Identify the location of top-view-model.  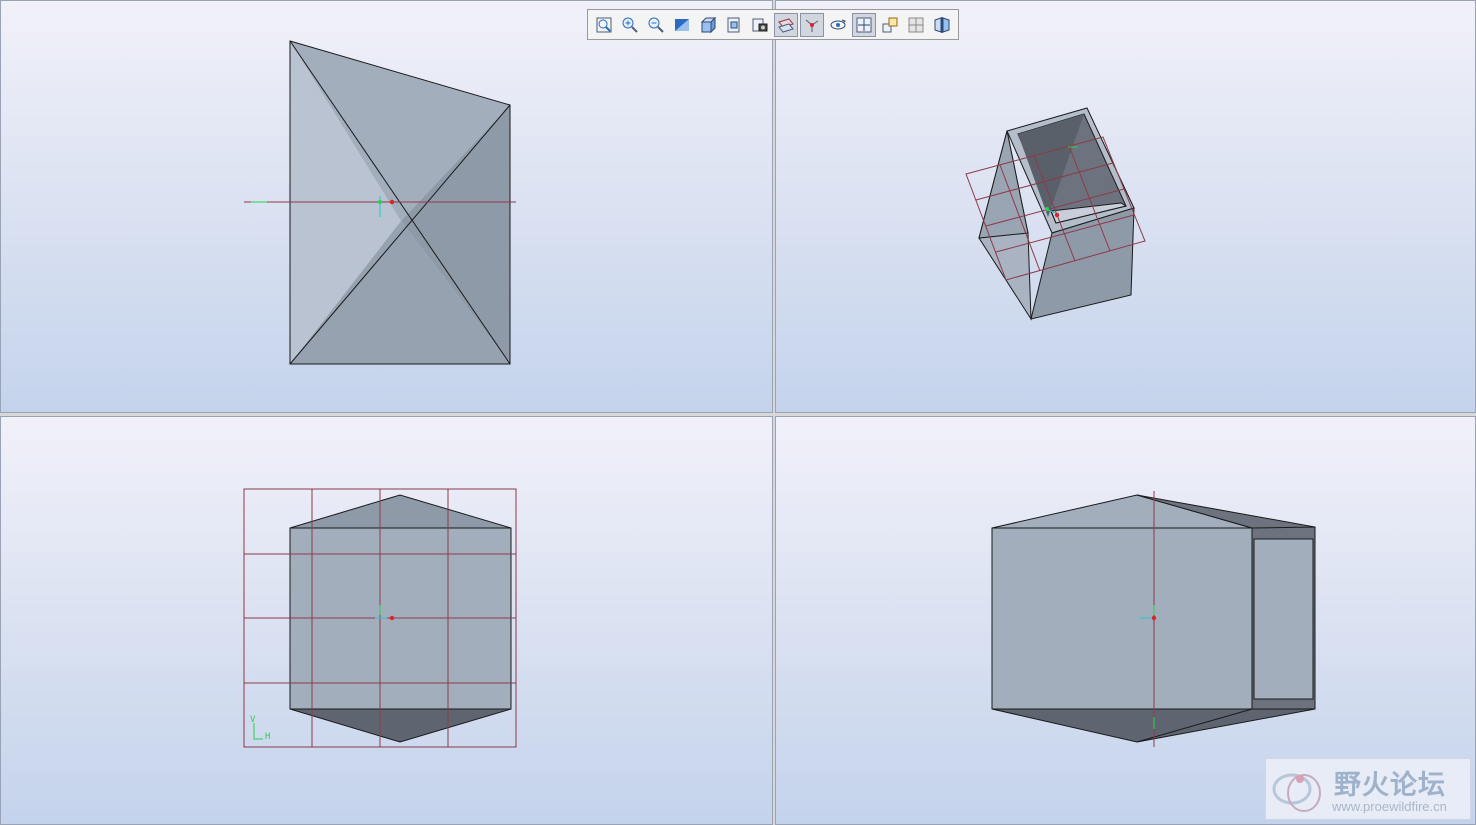
(380, 618).